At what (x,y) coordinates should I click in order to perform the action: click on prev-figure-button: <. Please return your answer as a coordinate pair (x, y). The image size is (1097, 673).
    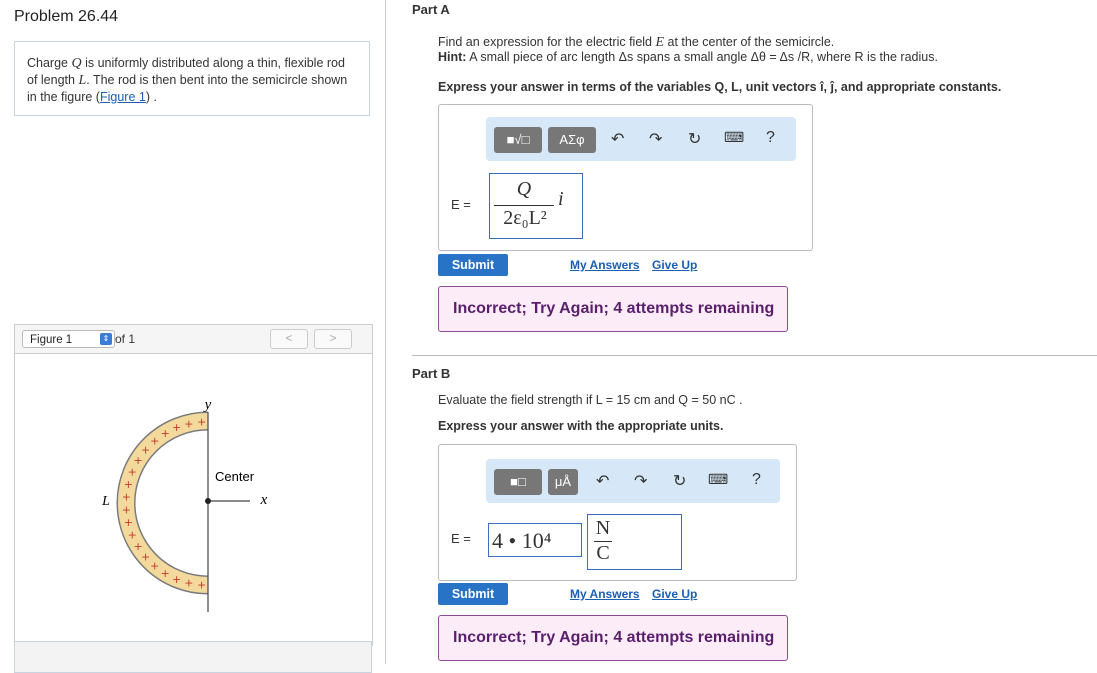
    Looking at the image, I should click on (289, 339).